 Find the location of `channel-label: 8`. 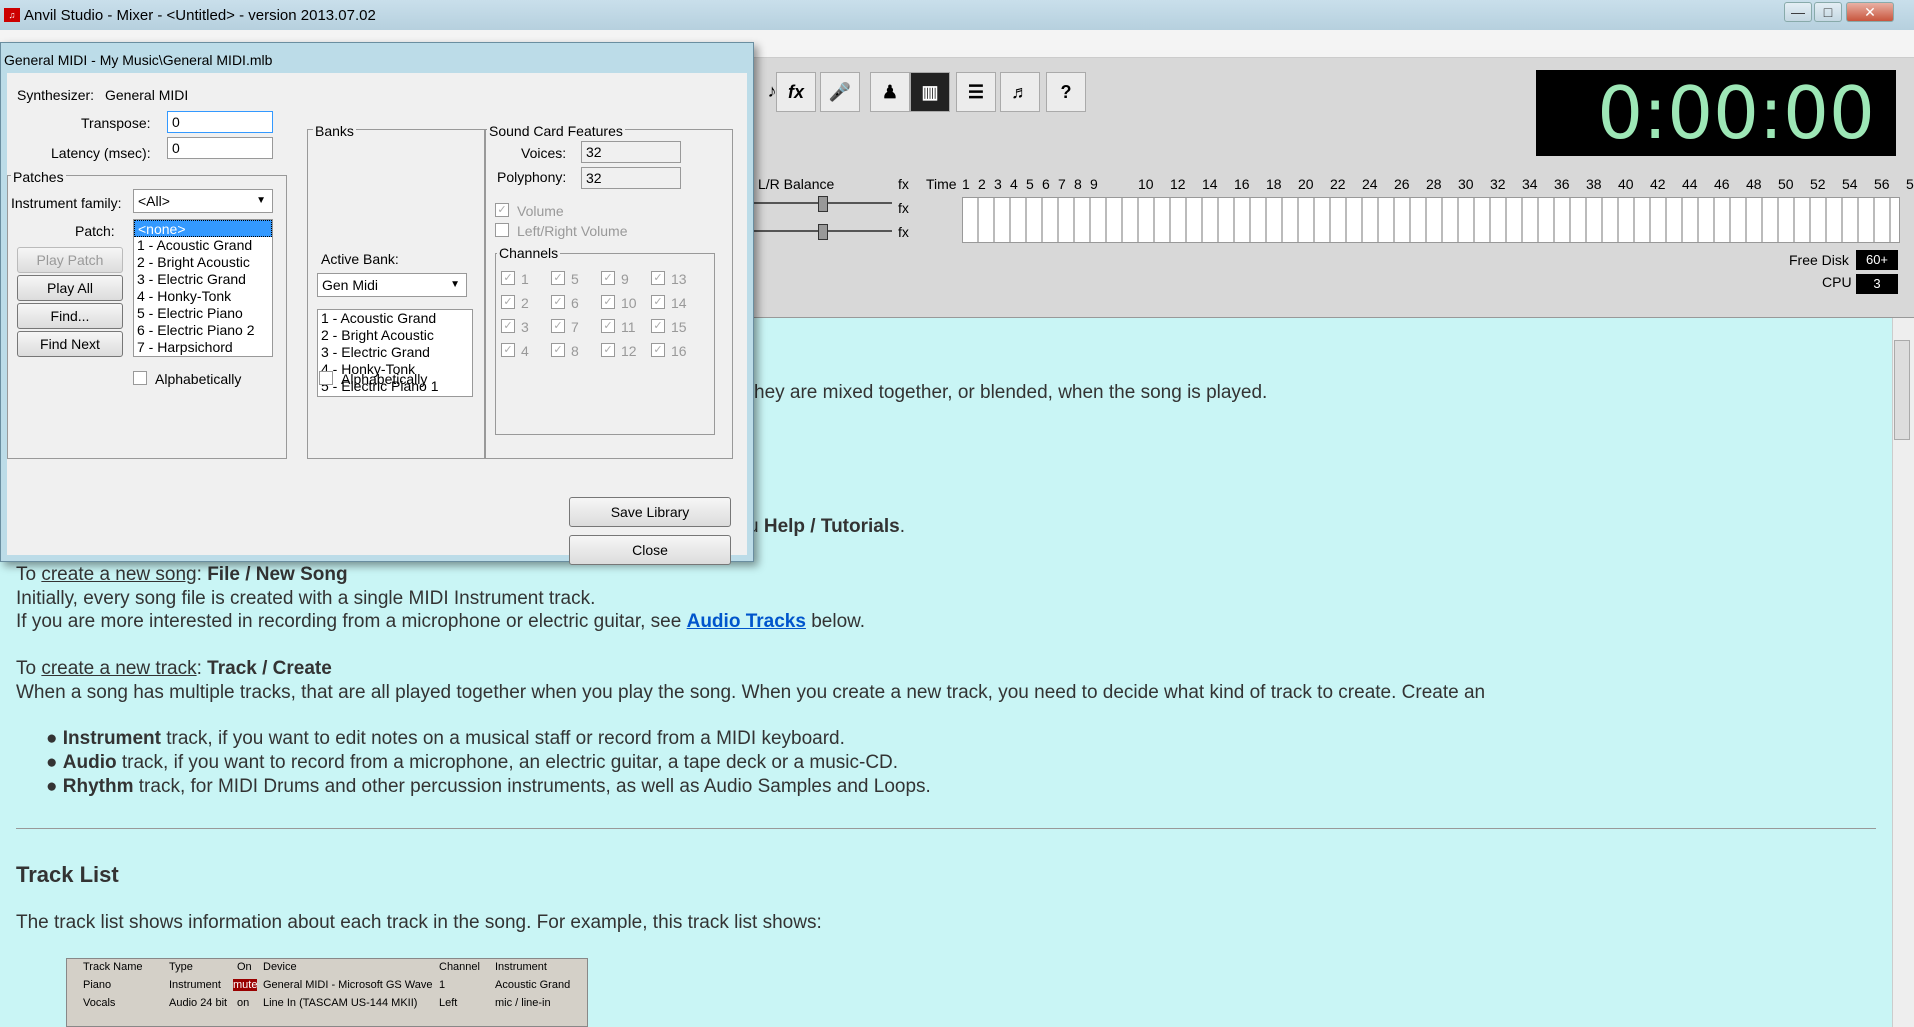

channel-label: 8 is located at coordinates (575, 351).